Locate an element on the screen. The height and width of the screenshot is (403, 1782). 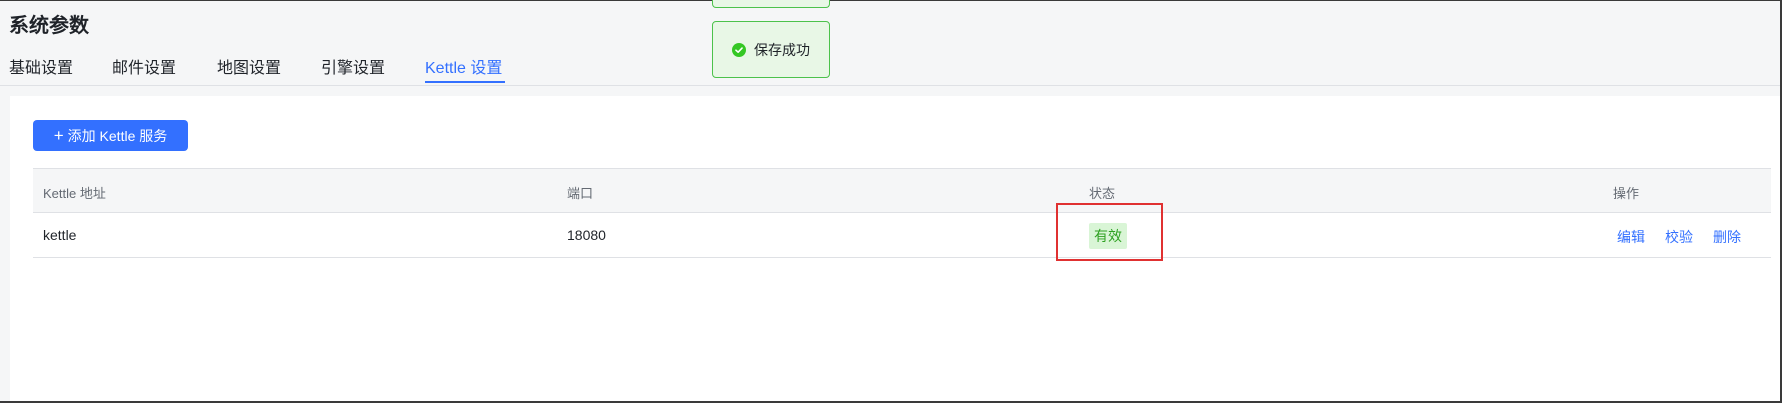
tab-mail-settings: 邮件设置 is located at coordinates (144, 66).